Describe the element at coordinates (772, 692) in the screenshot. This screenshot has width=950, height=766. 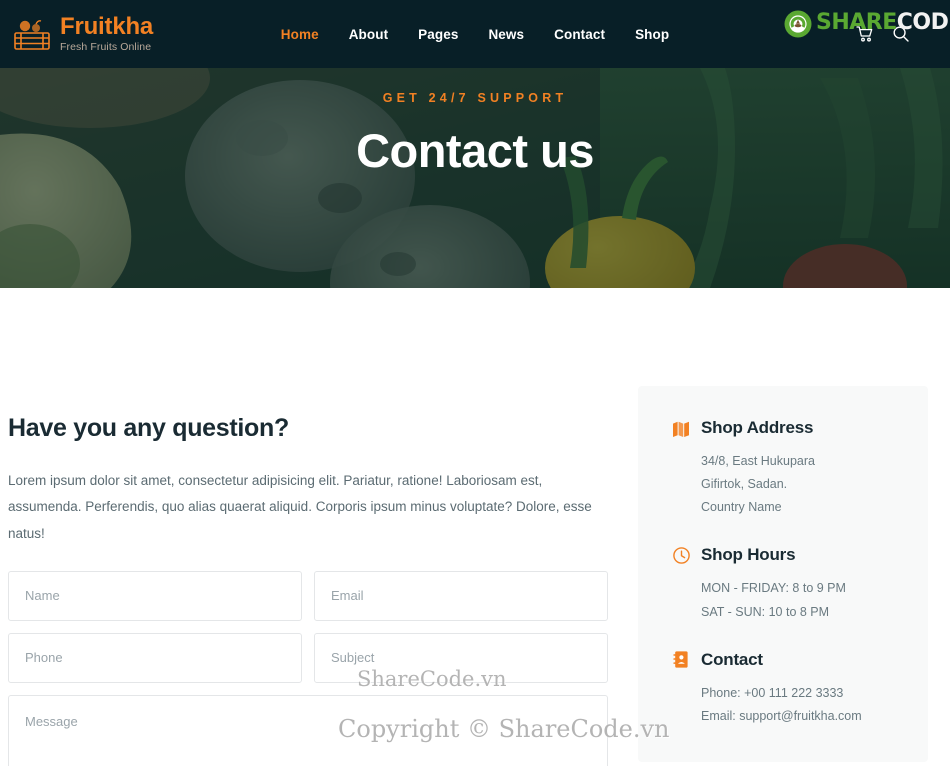
I see `contact-phone: Phone: +00 111 222 3333` at that location.